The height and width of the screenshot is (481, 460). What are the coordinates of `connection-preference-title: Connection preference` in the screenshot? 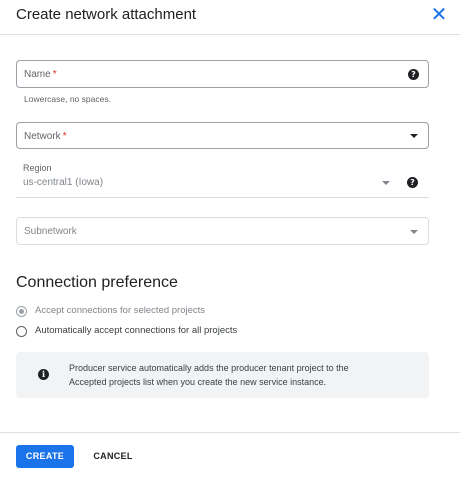 It's located at (97, 282).